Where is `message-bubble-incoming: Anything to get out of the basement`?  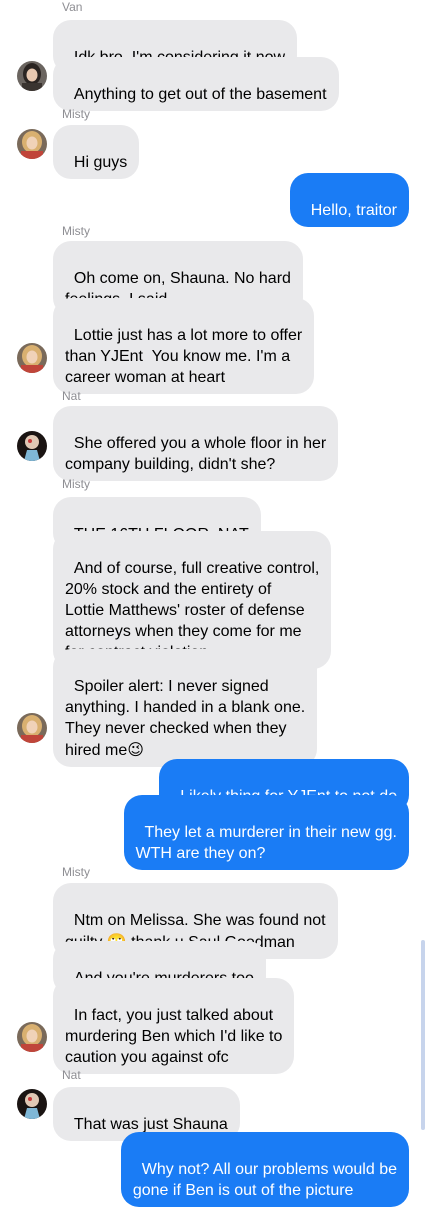 message-bubble-incoming: Anything to get out of the basement is located at coordinates (196, 84).